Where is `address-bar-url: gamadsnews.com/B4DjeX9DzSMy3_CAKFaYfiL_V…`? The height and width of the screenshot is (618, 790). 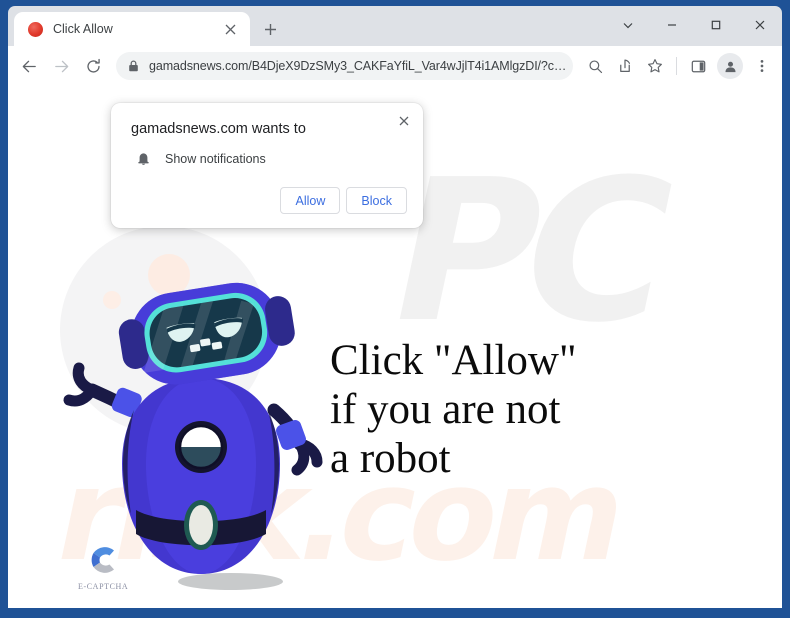 address-bar-url: gamadsnews.com/B4DjeX9DzSMy3_CAKFaYfiL_V… is located at coordinates (357, 66).